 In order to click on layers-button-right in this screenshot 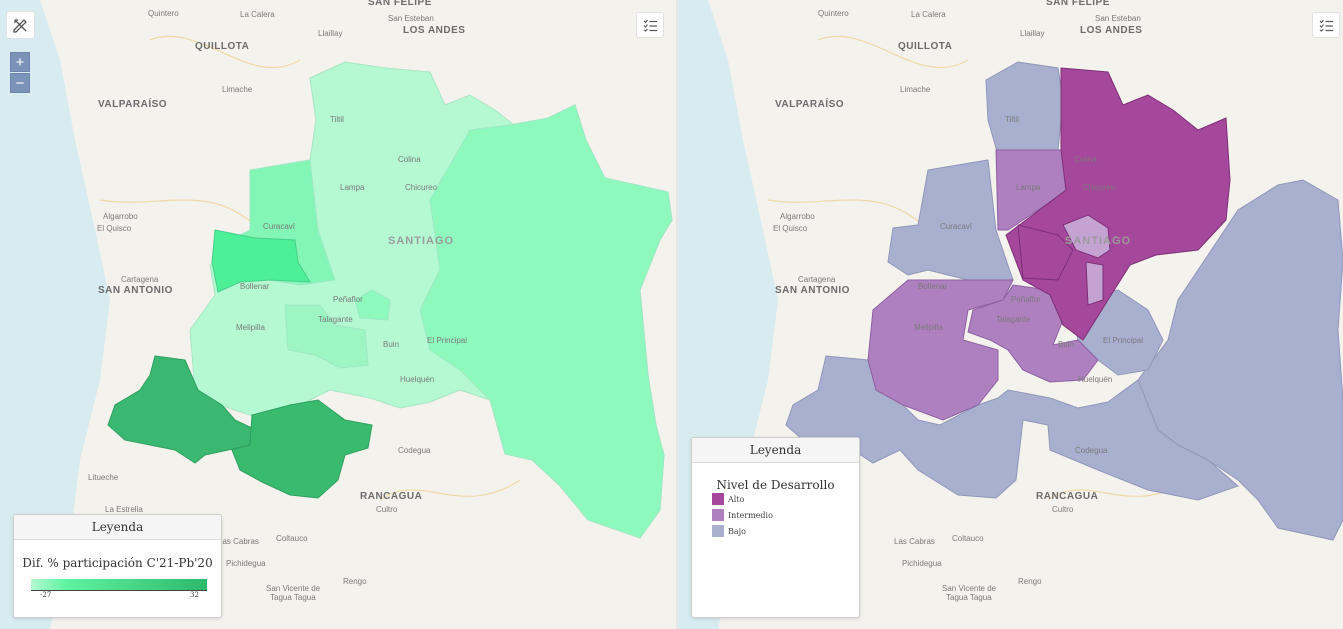, I will do `click(1326, 25)`.